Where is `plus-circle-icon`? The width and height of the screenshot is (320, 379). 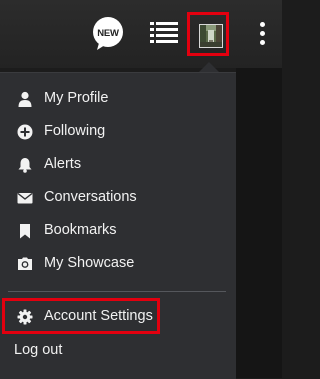
plus-circle-icon is located at coordinates (25, 132).